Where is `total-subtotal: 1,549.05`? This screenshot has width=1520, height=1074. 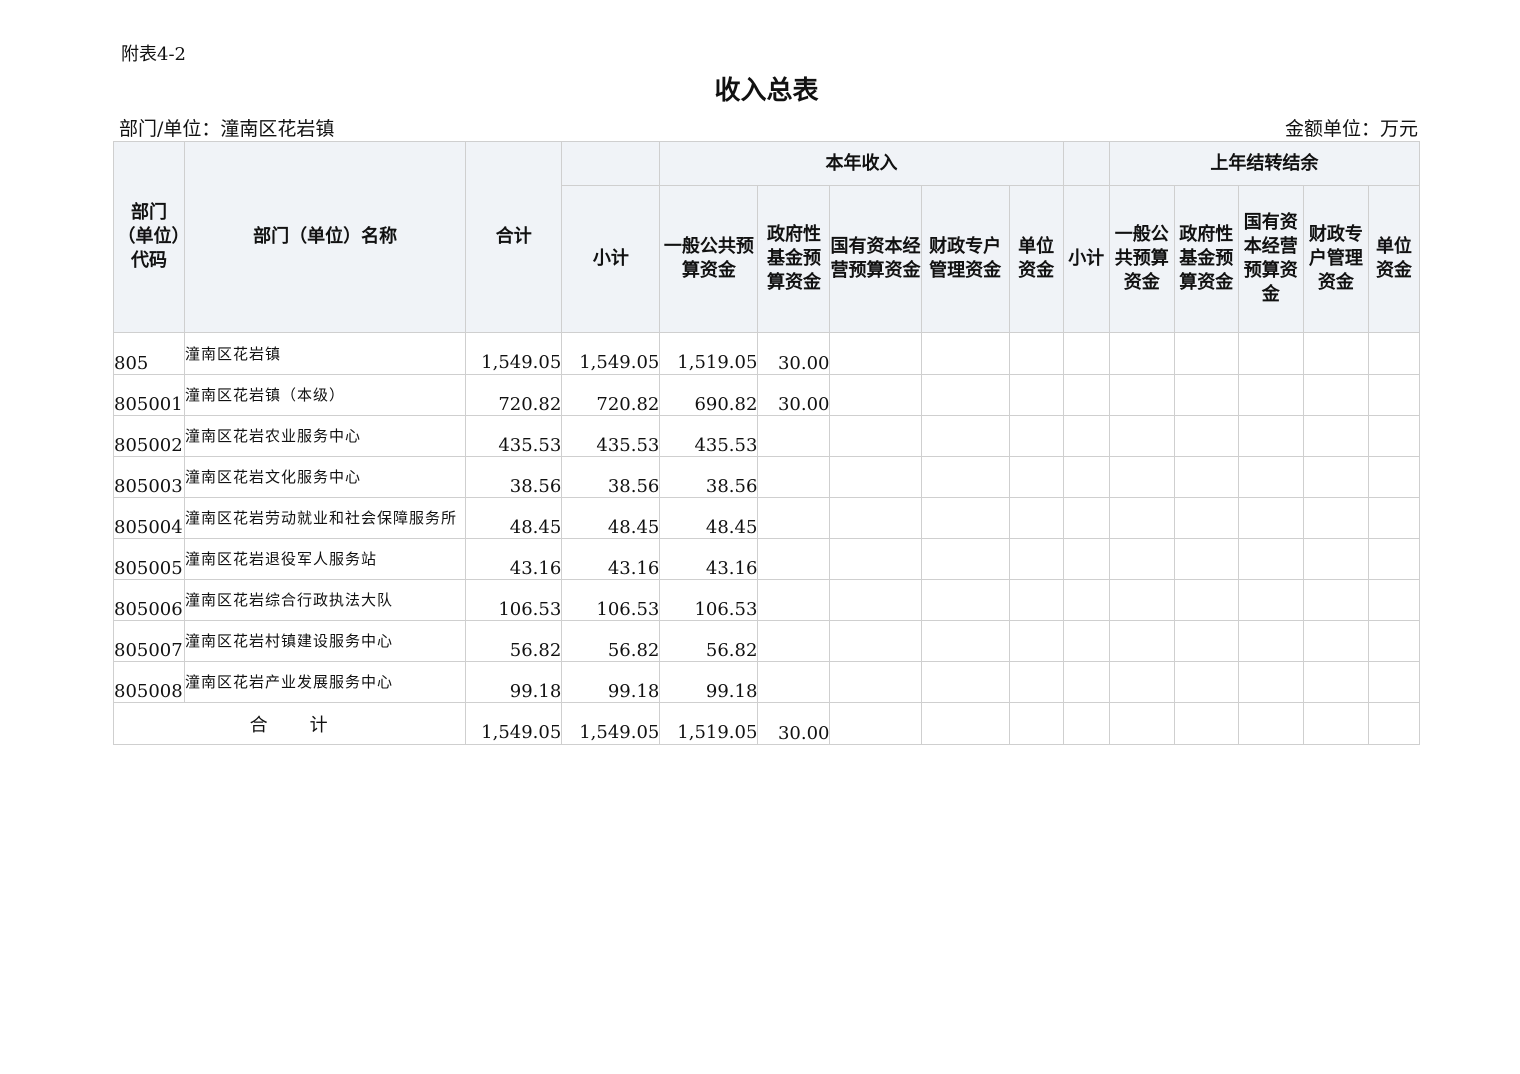 total-subtotal: 1,549.05 is located at coordinates (611, 723).